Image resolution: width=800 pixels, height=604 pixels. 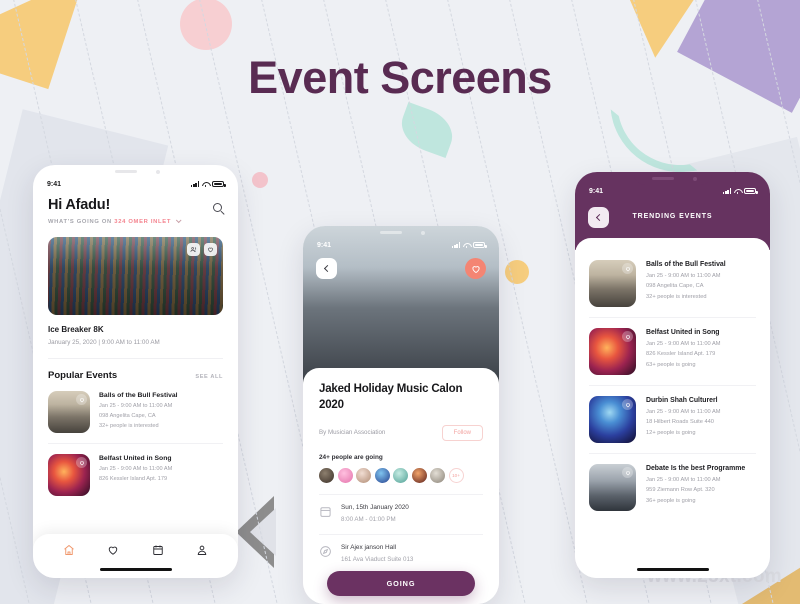 What do you see at coordinates (377, 559) in the screenshot?
I see `event-location-secondary: 161 Ava Viaduct Suite 013` at bounding box center [377, 559].